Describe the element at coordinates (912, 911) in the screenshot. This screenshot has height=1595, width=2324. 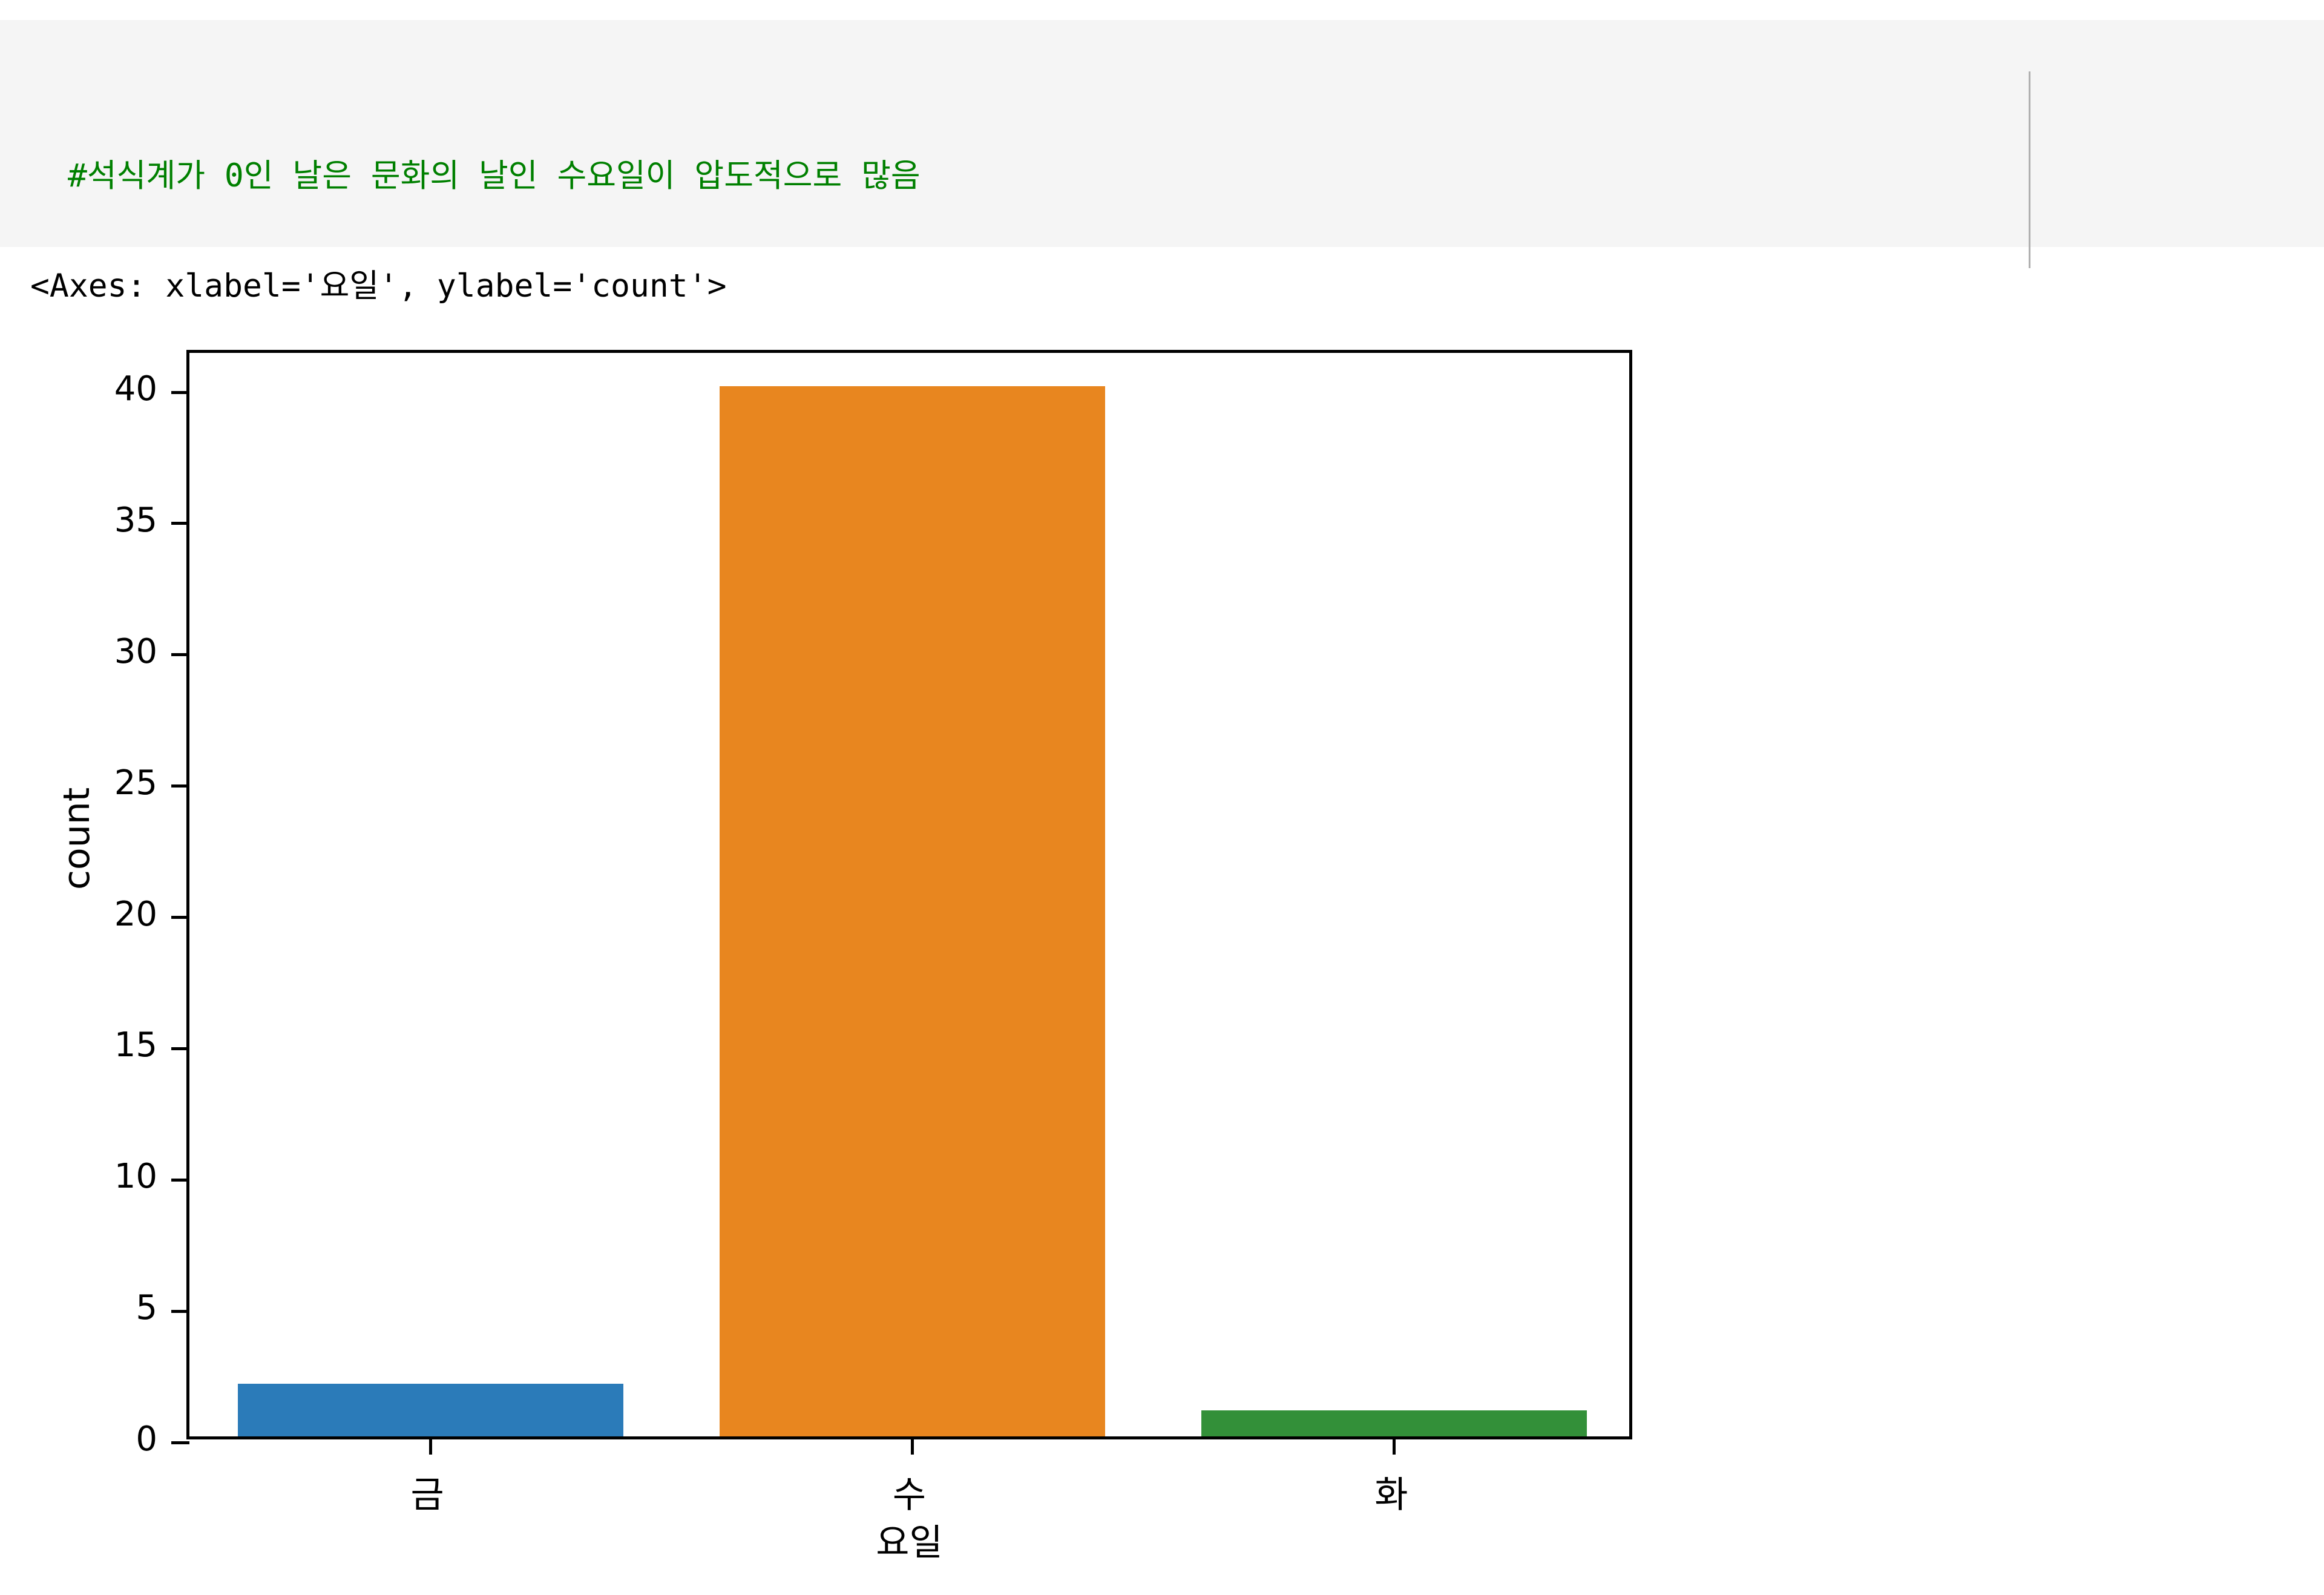
I see `bar-수` at that location.